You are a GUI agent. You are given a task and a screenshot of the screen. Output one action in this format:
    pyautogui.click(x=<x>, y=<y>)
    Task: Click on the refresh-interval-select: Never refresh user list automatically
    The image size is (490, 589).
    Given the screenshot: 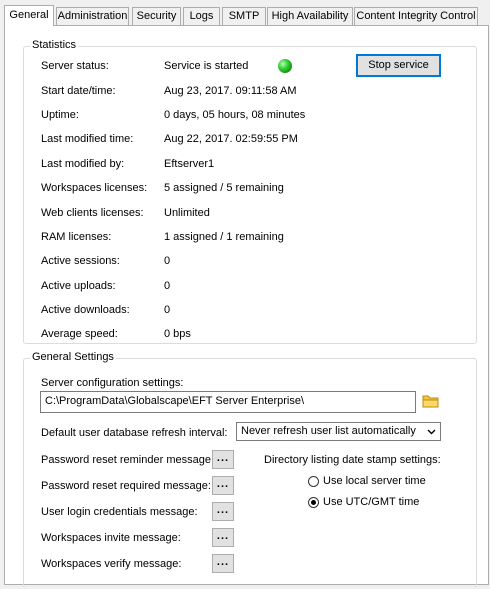 What is the action you would take?
    pyautogui.click(x=338, y=431)
    